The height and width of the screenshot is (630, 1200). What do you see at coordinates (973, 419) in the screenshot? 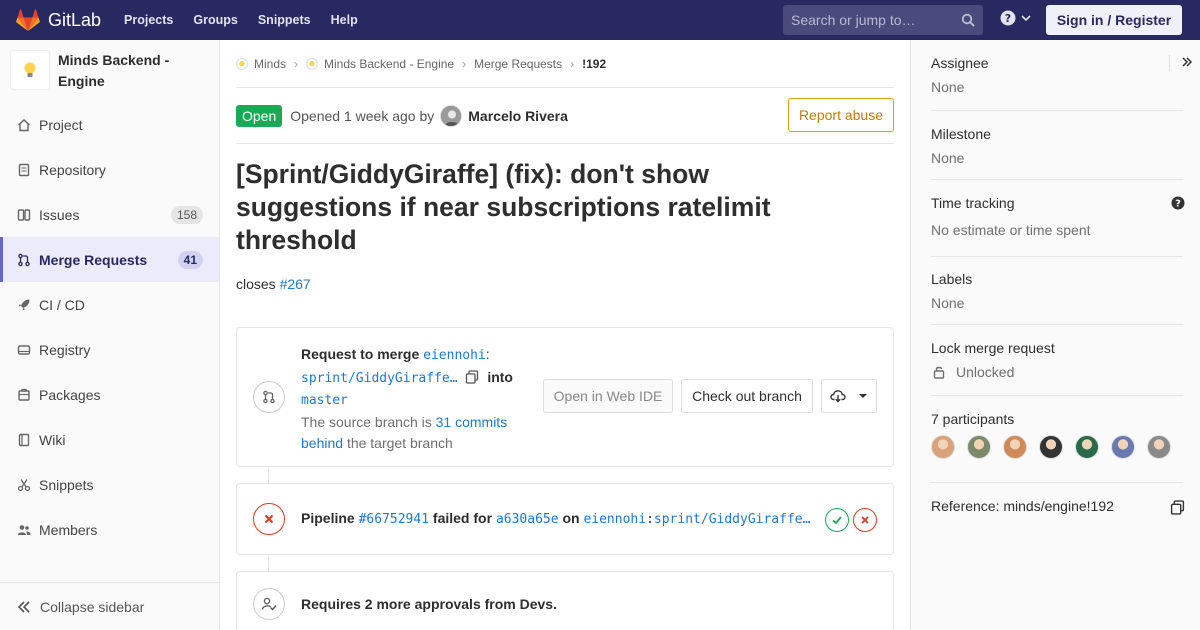
I see `participants-label: 7 participants` at bounding box center [973, 419].